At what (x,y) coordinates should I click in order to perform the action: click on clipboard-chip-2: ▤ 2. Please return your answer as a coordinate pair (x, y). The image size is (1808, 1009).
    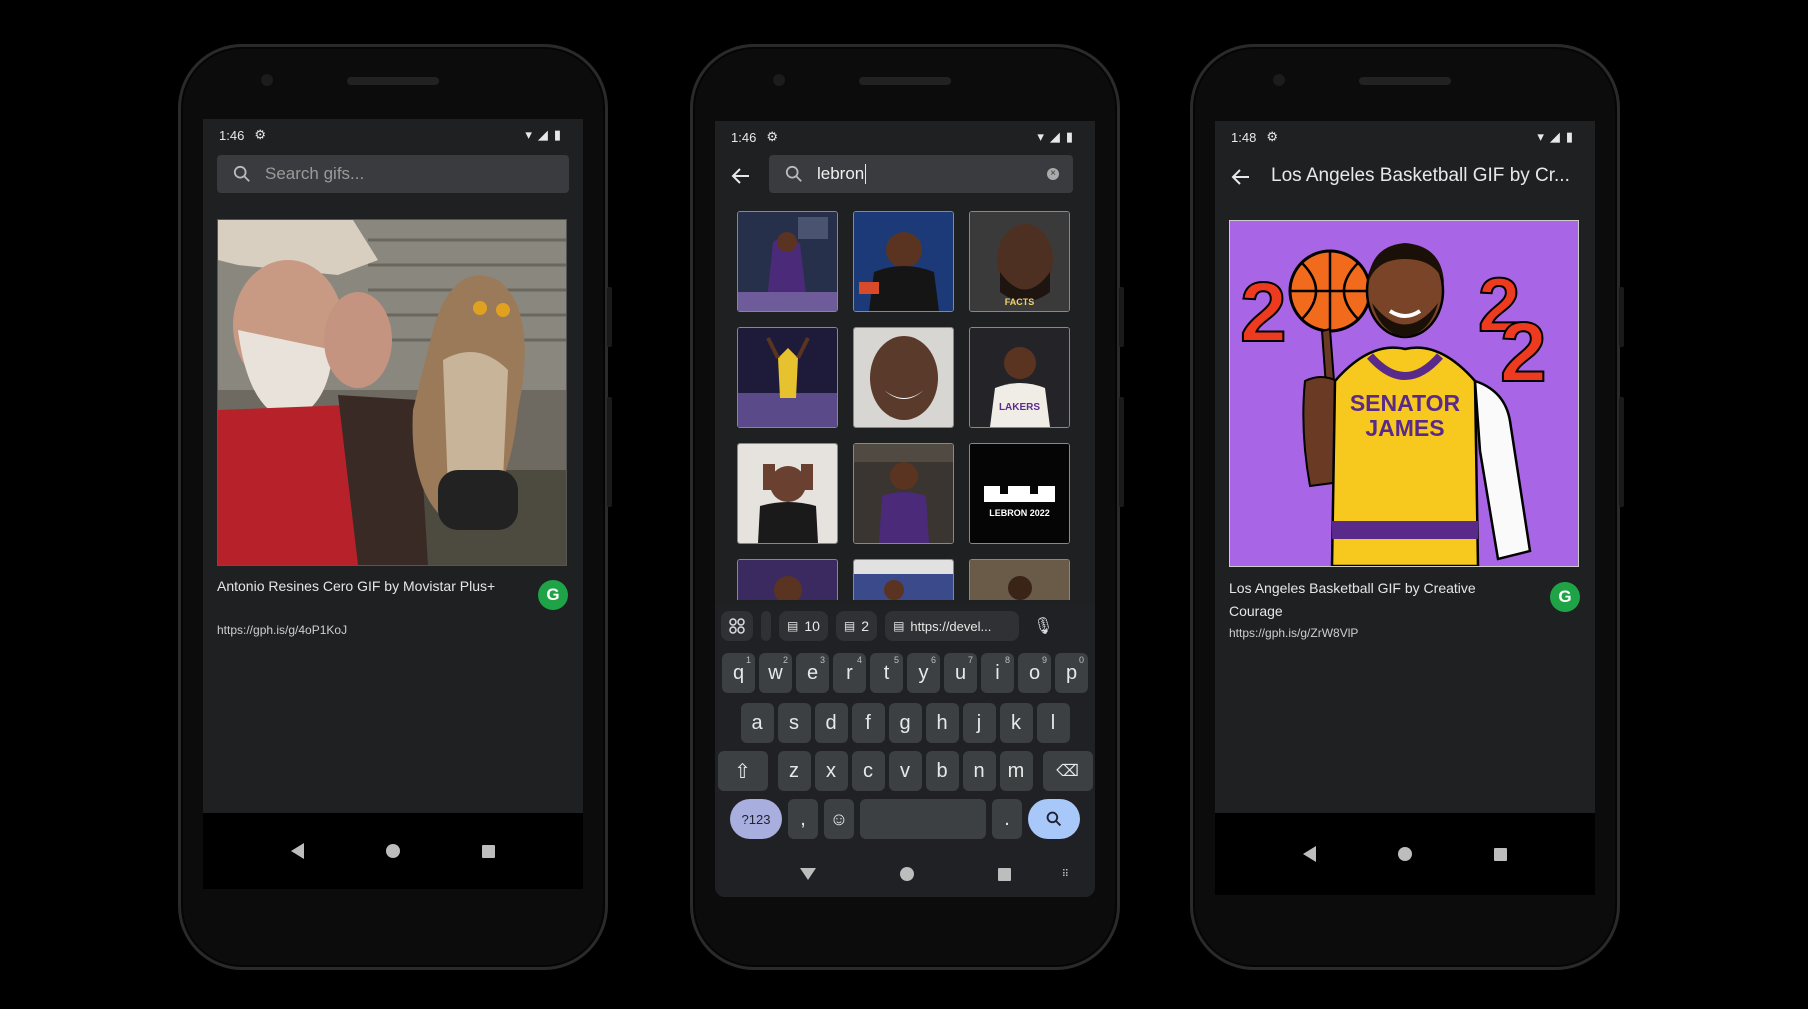
    Looking at the image, I should click on (856, 626).